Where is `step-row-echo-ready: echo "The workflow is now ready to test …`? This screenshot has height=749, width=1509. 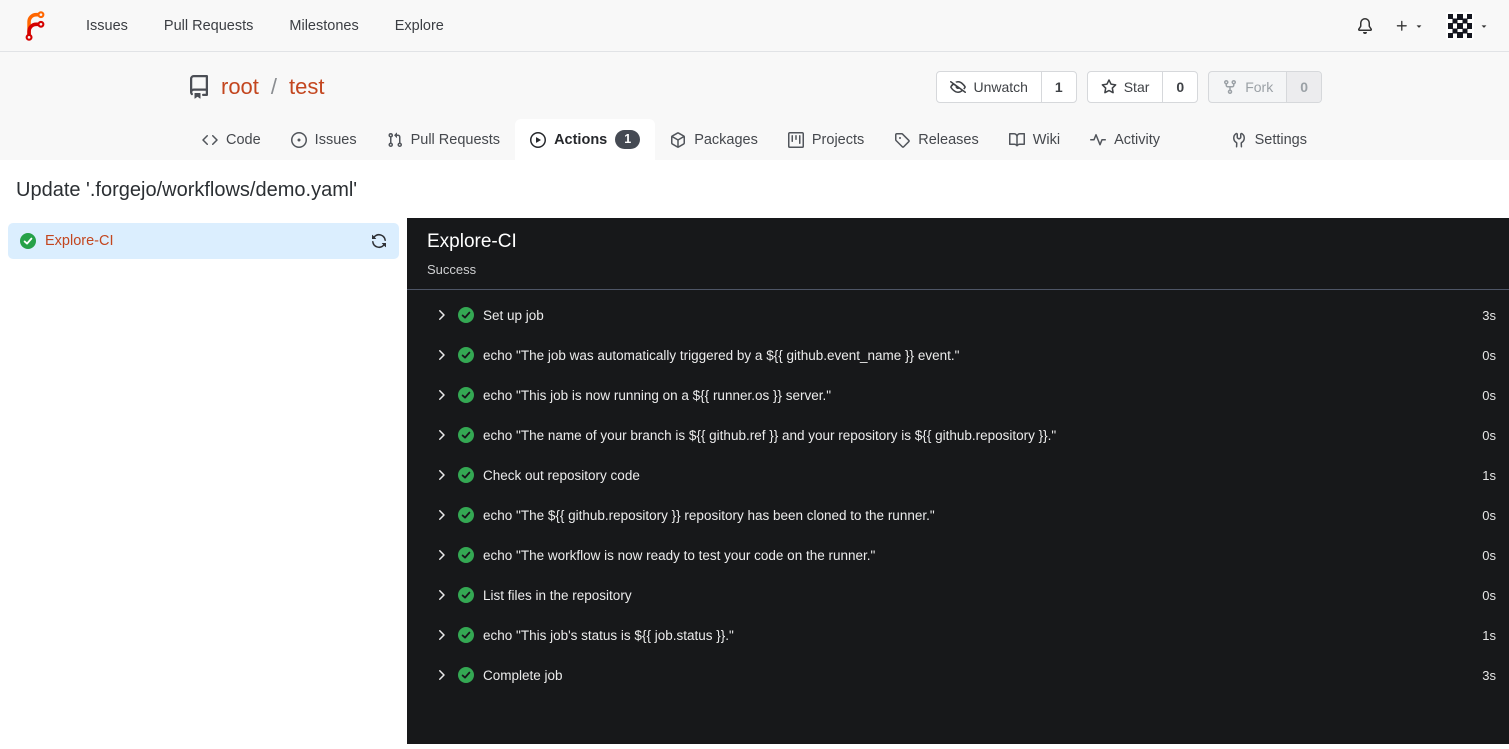 step-row-echo-ready: echo "The workflow is now ready to test … is located at coordinates (958, 555).